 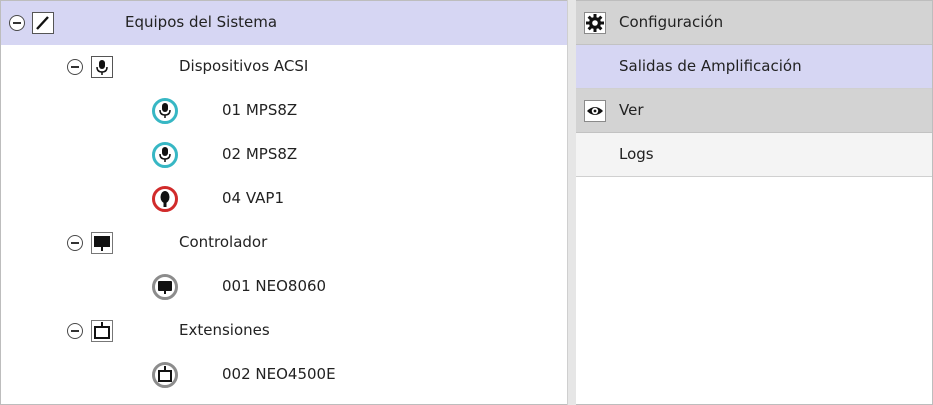 What do you see at coordinates (260, 110) in the screenshot?
I see `tree-item-label: 01 MPS8Z` at bounding box center [260, 110].